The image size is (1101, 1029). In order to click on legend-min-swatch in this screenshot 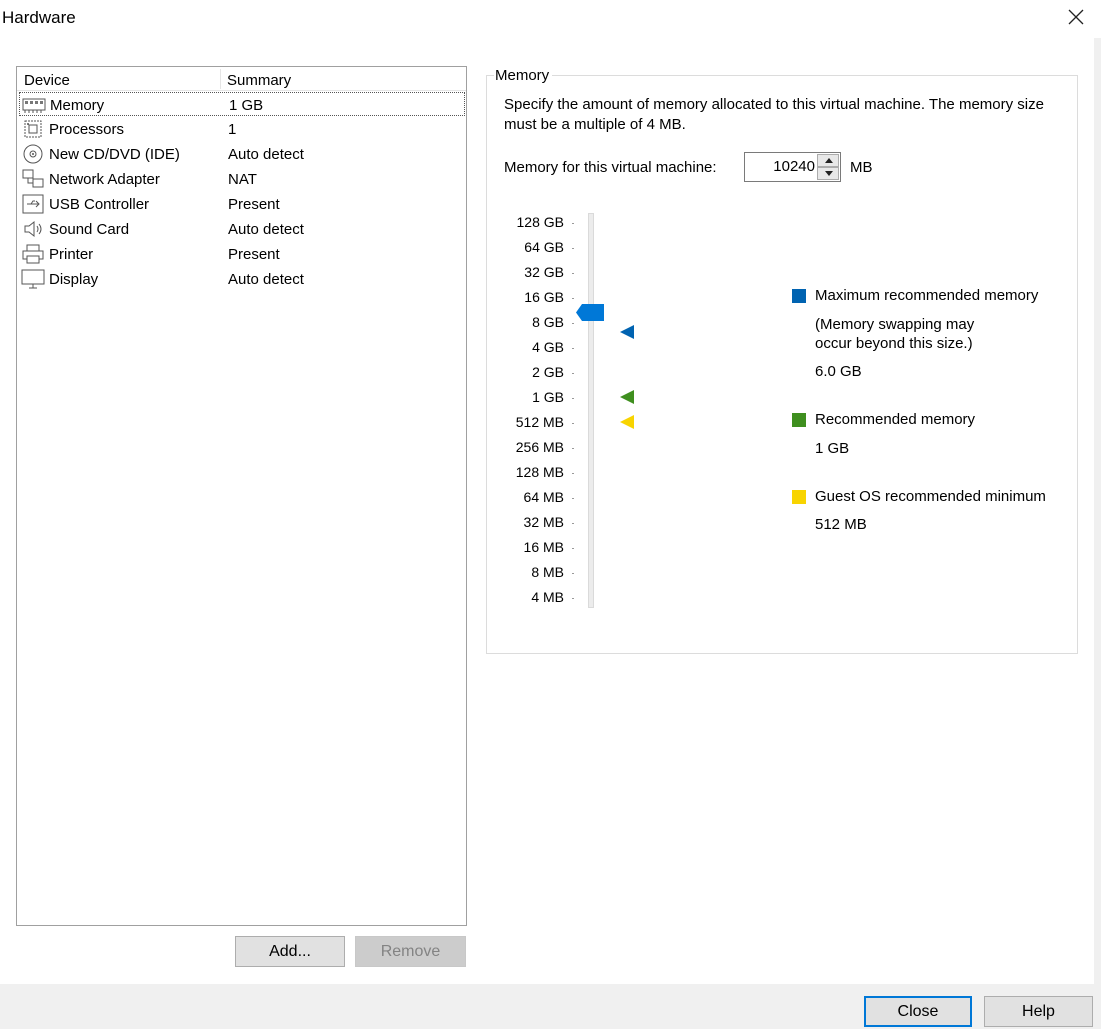, I will do `click(799, 497)`.